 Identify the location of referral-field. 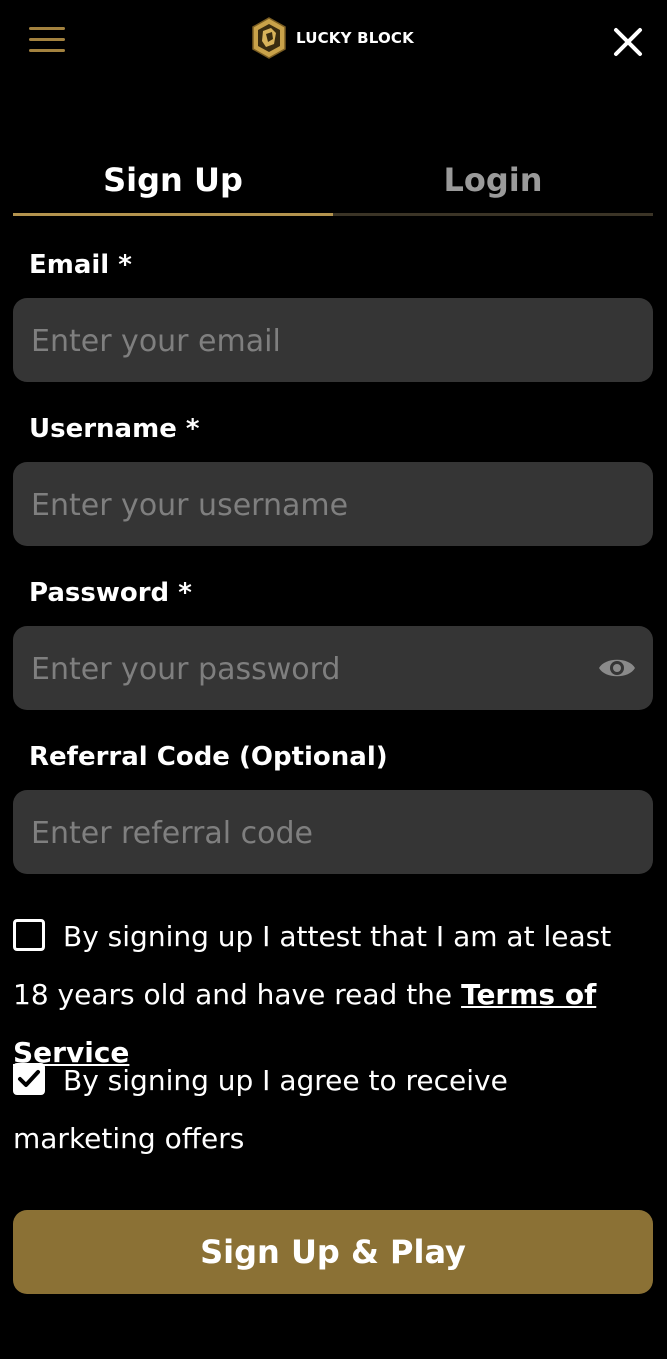
(333, 833).